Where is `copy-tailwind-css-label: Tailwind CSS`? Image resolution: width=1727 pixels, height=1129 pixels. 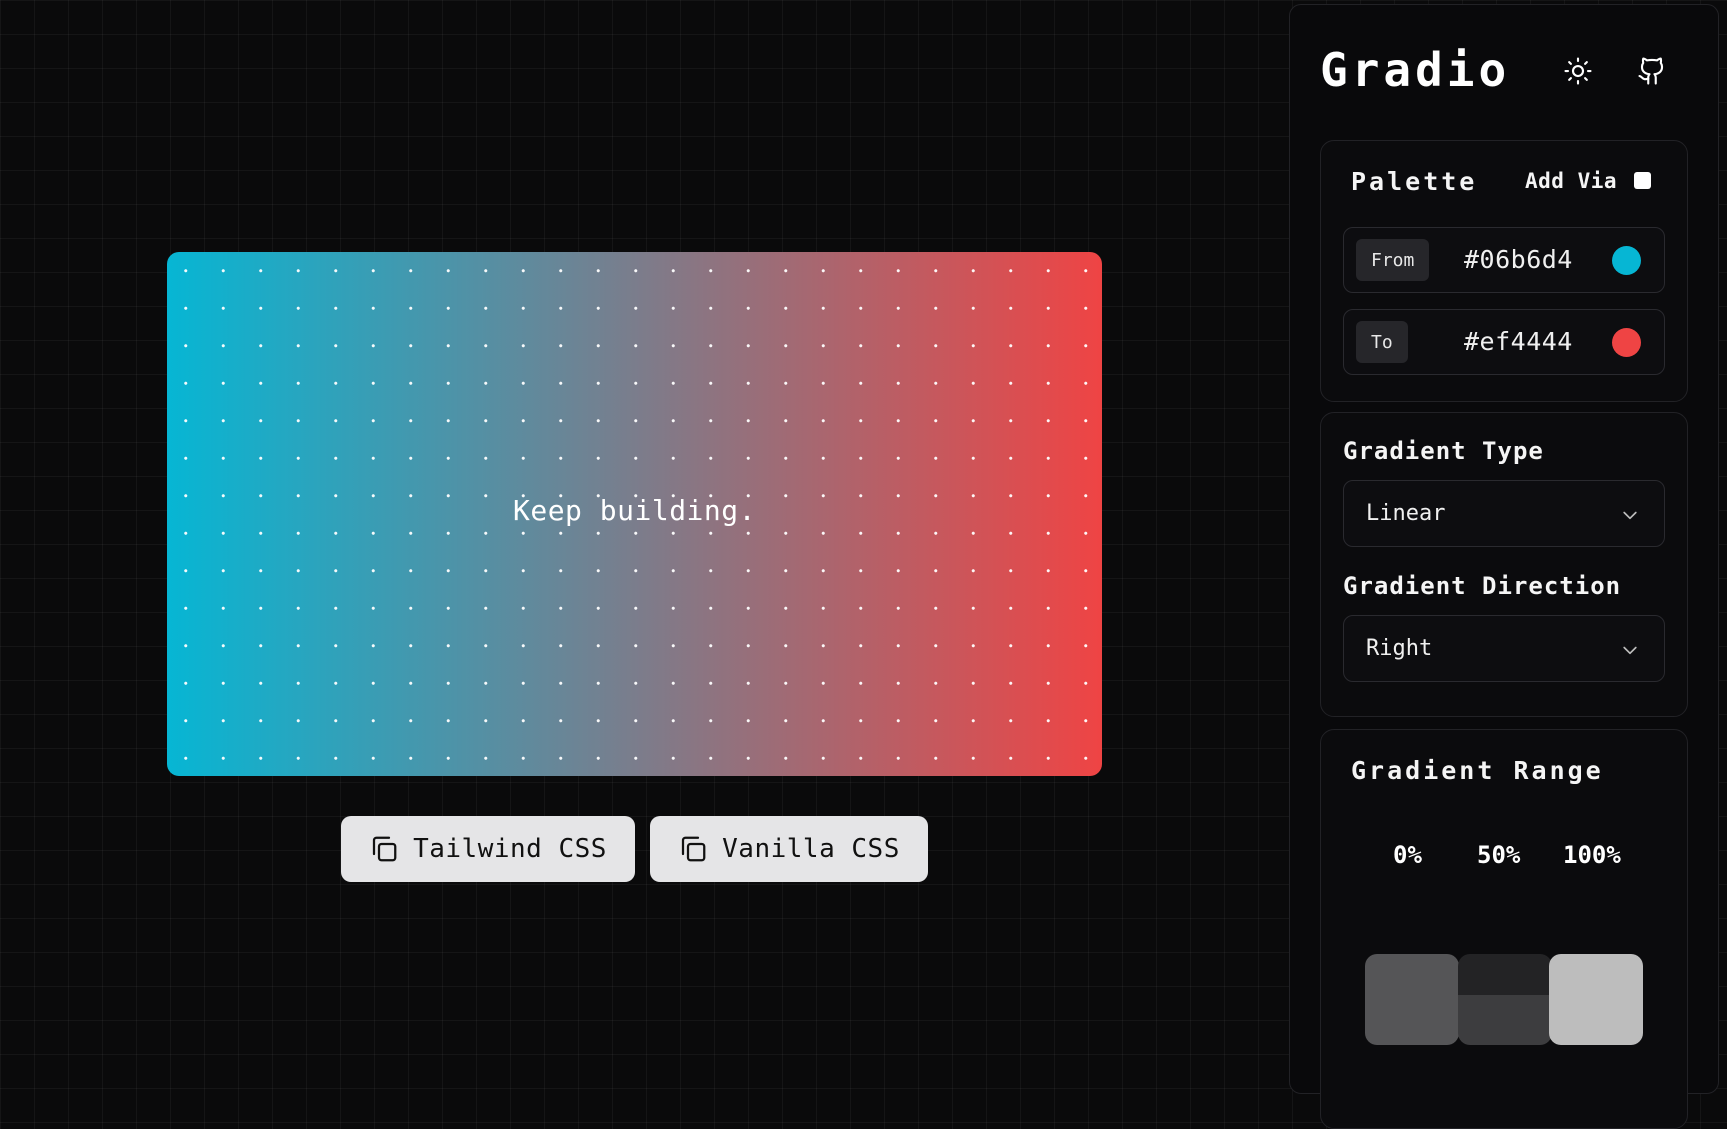 copy-tailwind-css-label: Tailwind CSS is located at coordinates (510, 849).